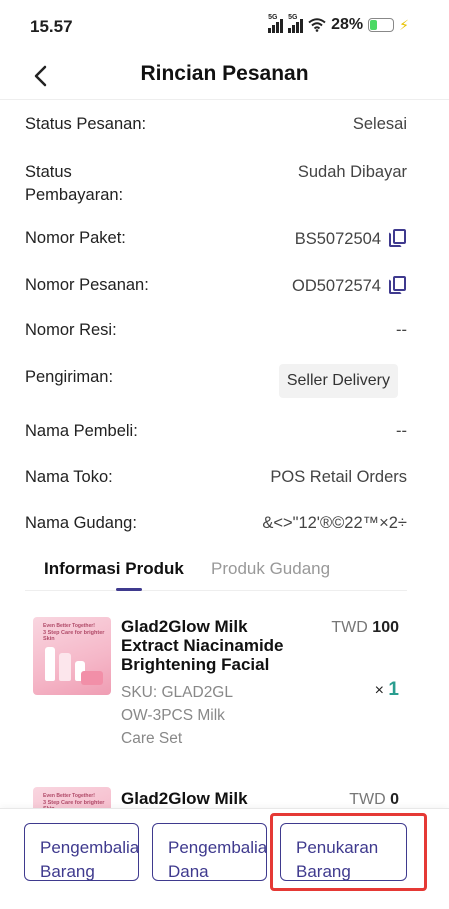 Image resolution: width=449 pixels, height=909 pixels. Describe the element at coordinates (71, 330) in the screenshot. I see `detail-label: Nomor Resi:` at that location.